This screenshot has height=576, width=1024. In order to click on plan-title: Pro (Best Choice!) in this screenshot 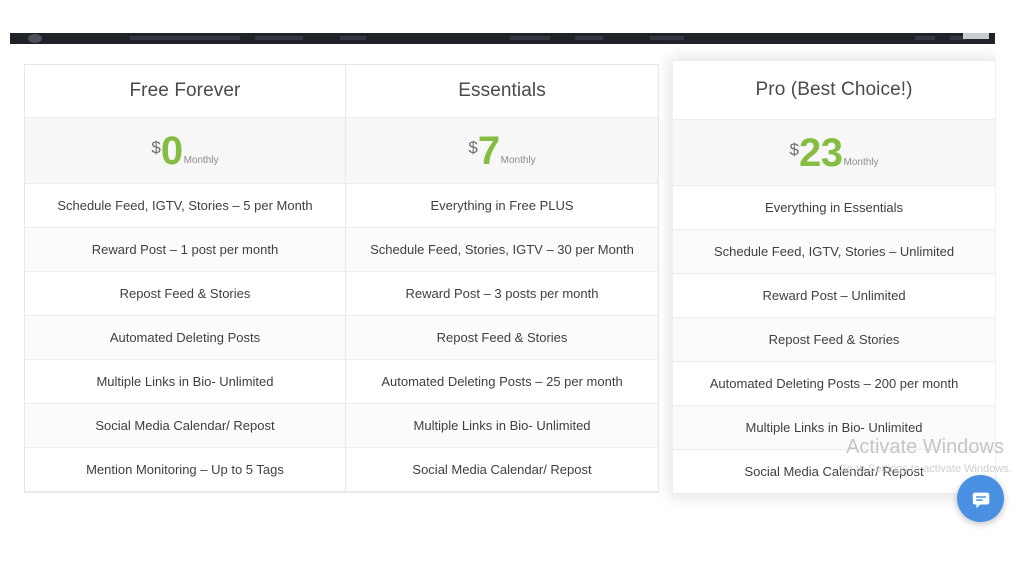, I will do `click(834, 89)`.